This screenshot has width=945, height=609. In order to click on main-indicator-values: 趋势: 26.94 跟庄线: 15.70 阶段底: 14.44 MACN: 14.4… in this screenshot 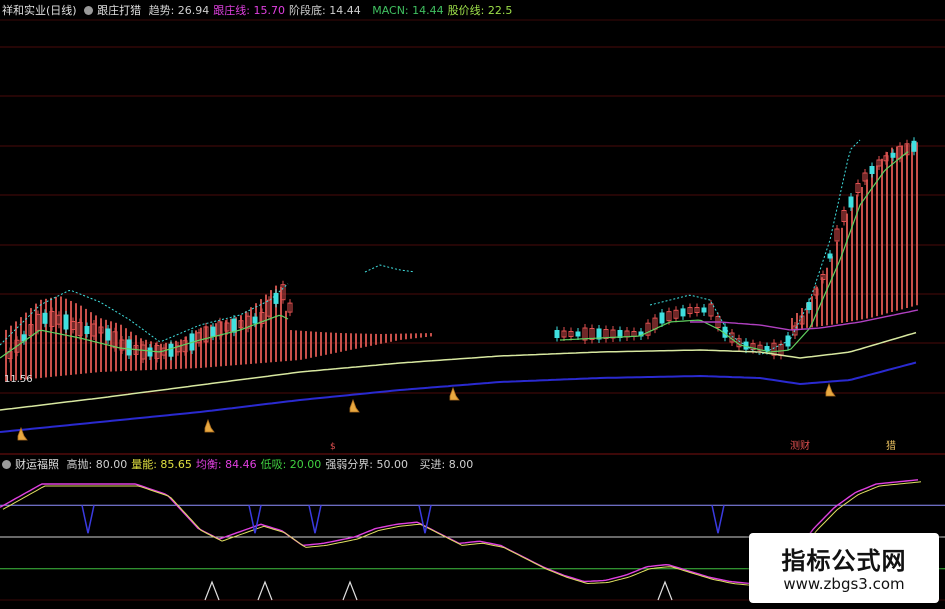, I will do `click(333, 10)`.